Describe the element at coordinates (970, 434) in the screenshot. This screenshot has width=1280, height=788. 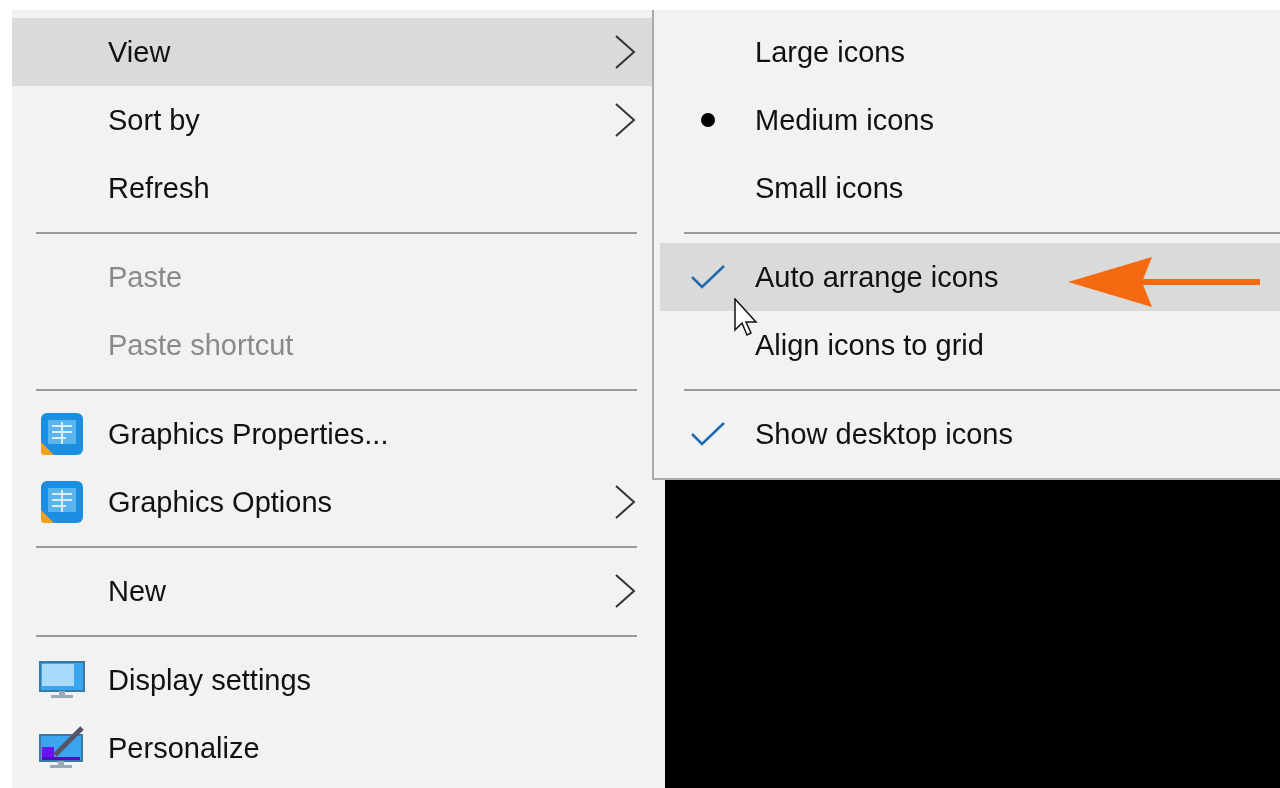
I see `menu-item: Show desktop icons` at that location.